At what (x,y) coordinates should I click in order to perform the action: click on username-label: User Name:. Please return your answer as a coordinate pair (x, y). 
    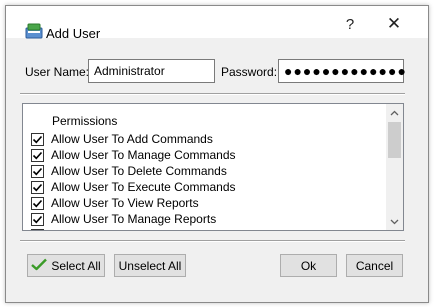
    Looking at the image, I should click on (57, 72).